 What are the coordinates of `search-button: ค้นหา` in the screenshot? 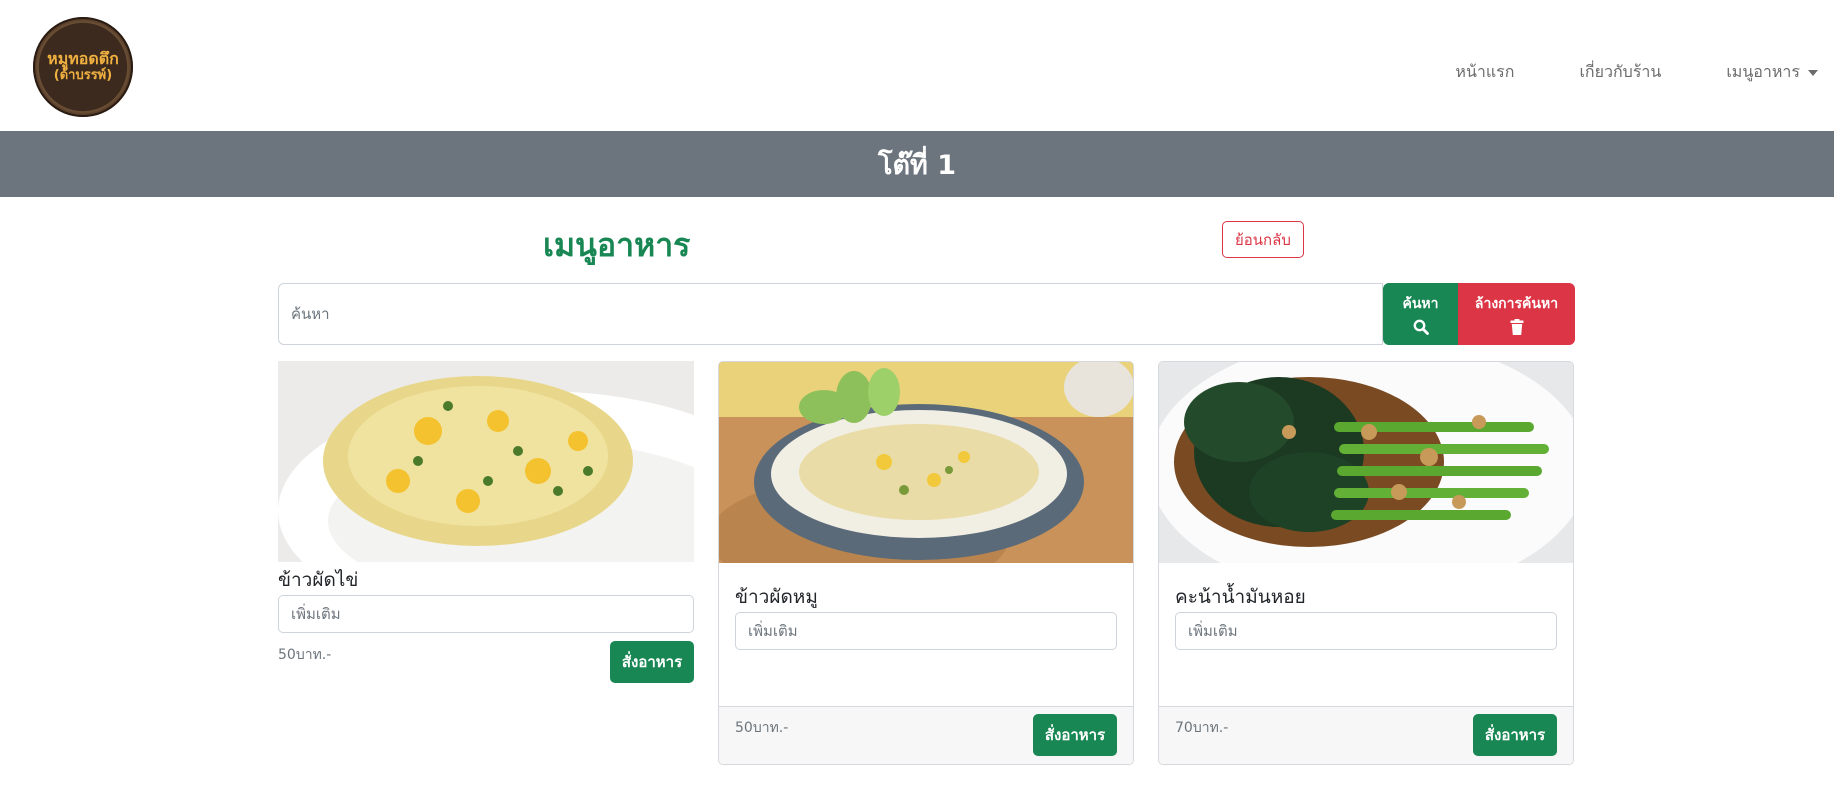 It's located at (1420, 314).